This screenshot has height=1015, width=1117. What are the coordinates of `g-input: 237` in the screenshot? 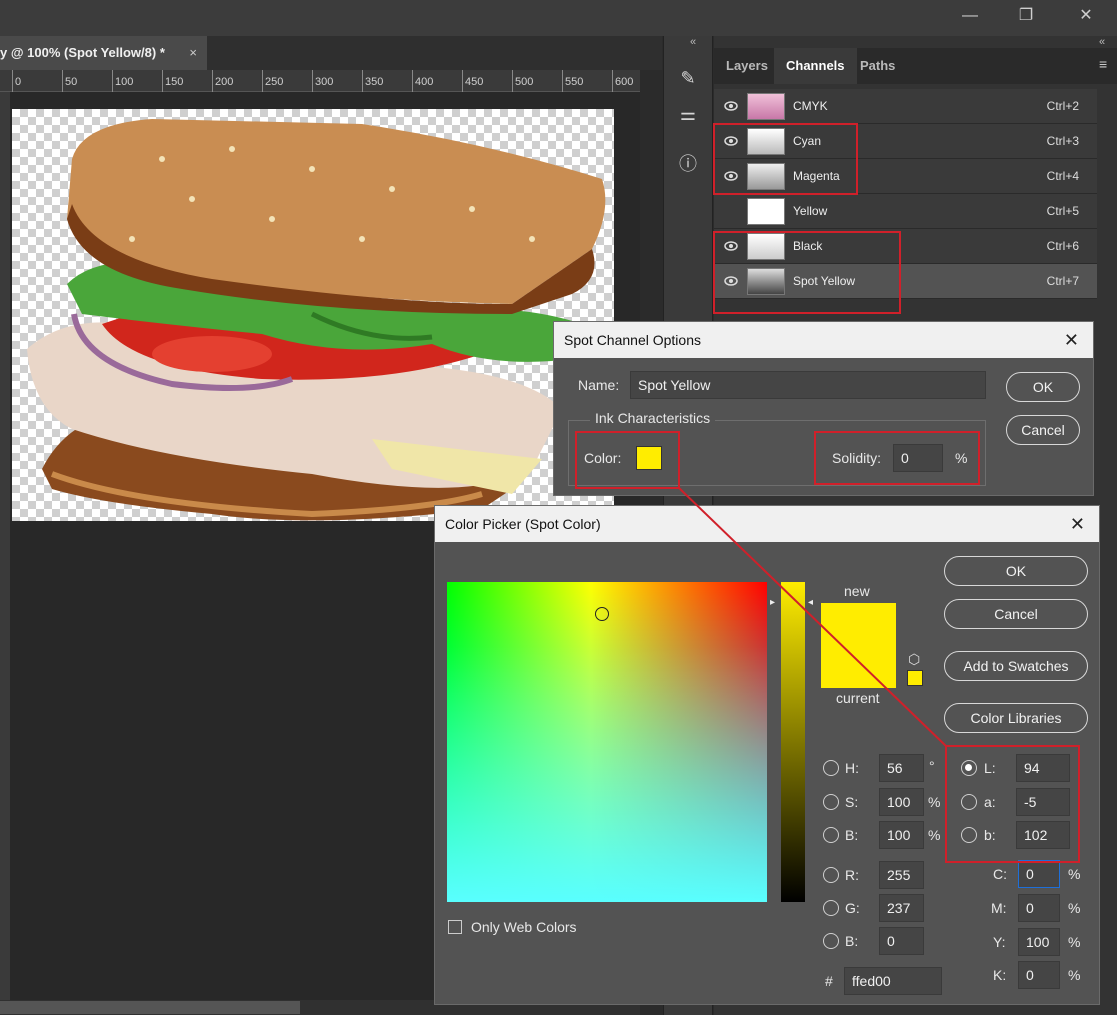 It's located at (901, 908).